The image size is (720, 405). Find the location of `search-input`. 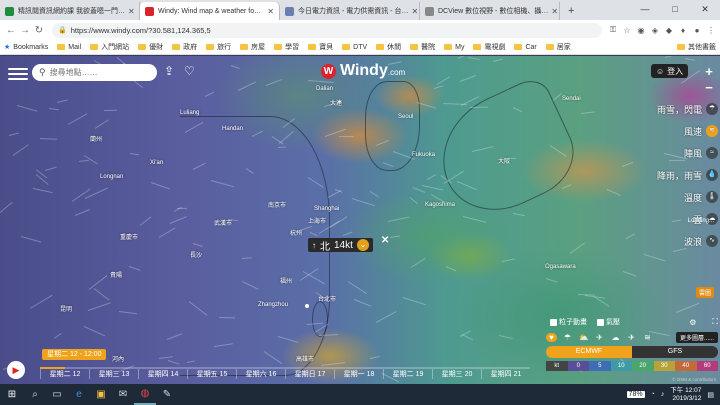

search-input is located at coordinates (97, 72).